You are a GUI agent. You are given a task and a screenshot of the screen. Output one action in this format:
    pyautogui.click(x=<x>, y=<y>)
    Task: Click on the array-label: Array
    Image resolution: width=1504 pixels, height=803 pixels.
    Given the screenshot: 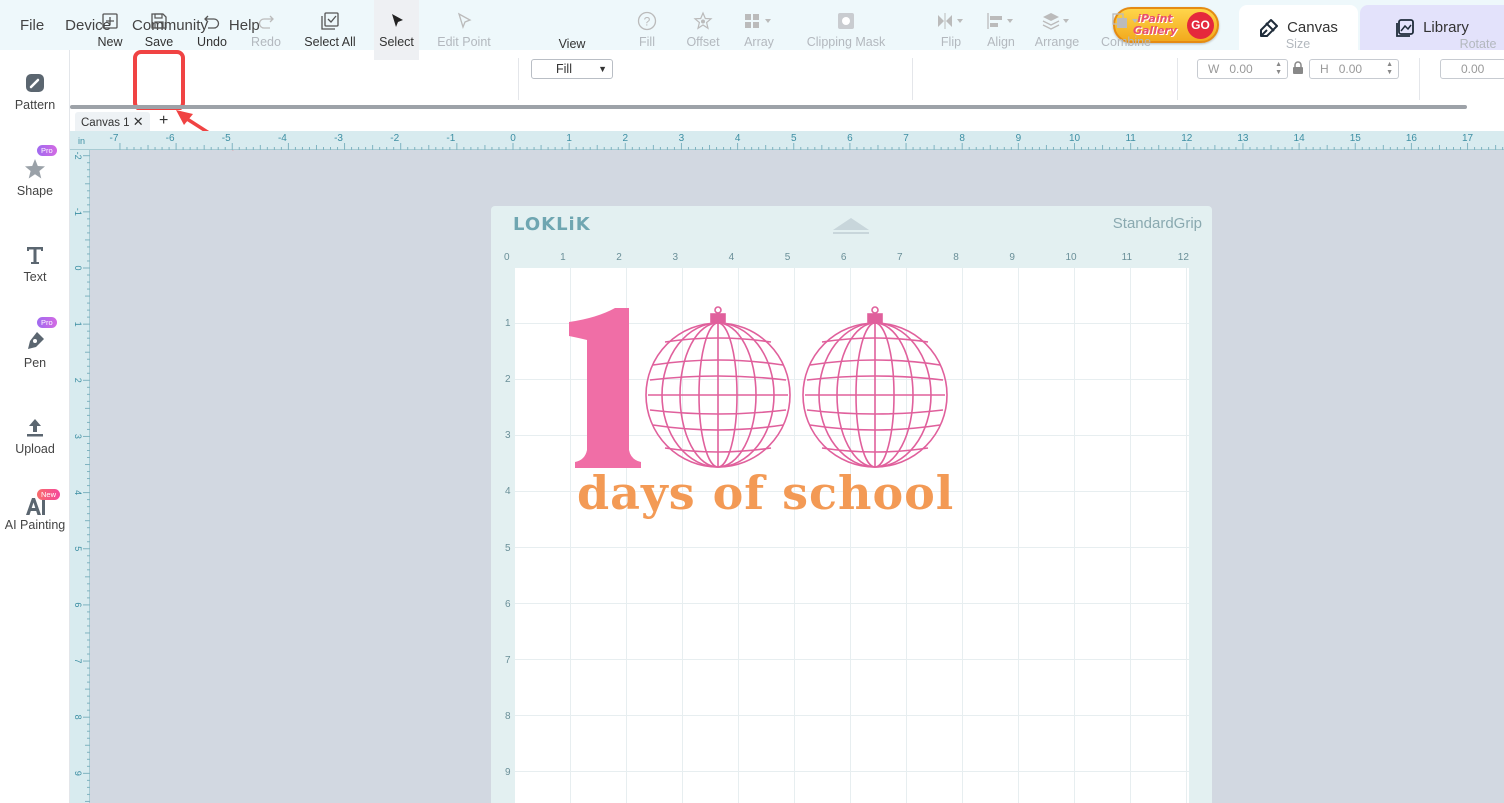 What is the action you would take?
    pyautogui.click(x=759, y=42)
    